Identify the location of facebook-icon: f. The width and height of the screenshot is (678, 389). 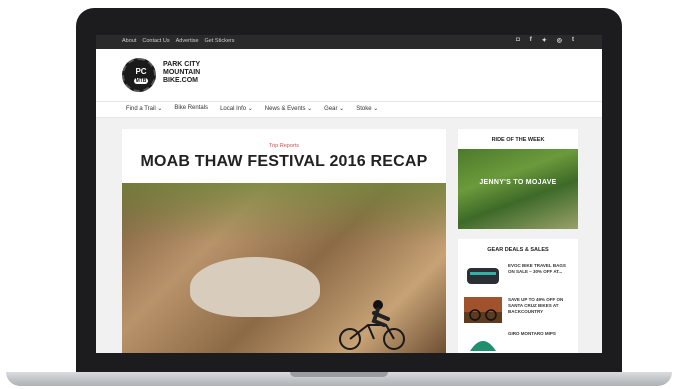
(531, 40).